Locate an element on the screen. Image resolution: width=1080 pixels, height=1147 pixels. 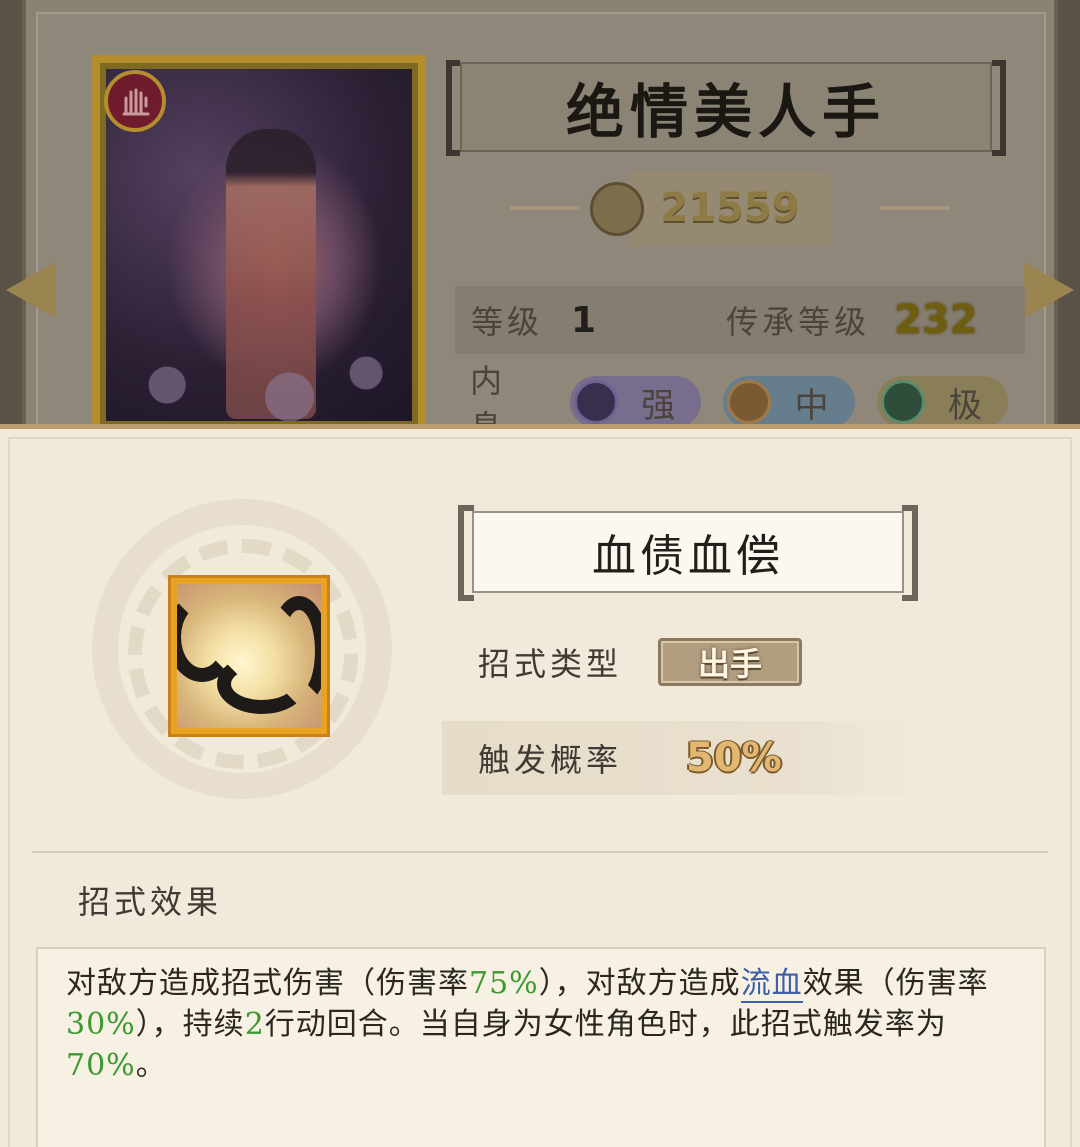
inner-energy-row: 内息 强 中 极 is located at coordinates (750, 404).